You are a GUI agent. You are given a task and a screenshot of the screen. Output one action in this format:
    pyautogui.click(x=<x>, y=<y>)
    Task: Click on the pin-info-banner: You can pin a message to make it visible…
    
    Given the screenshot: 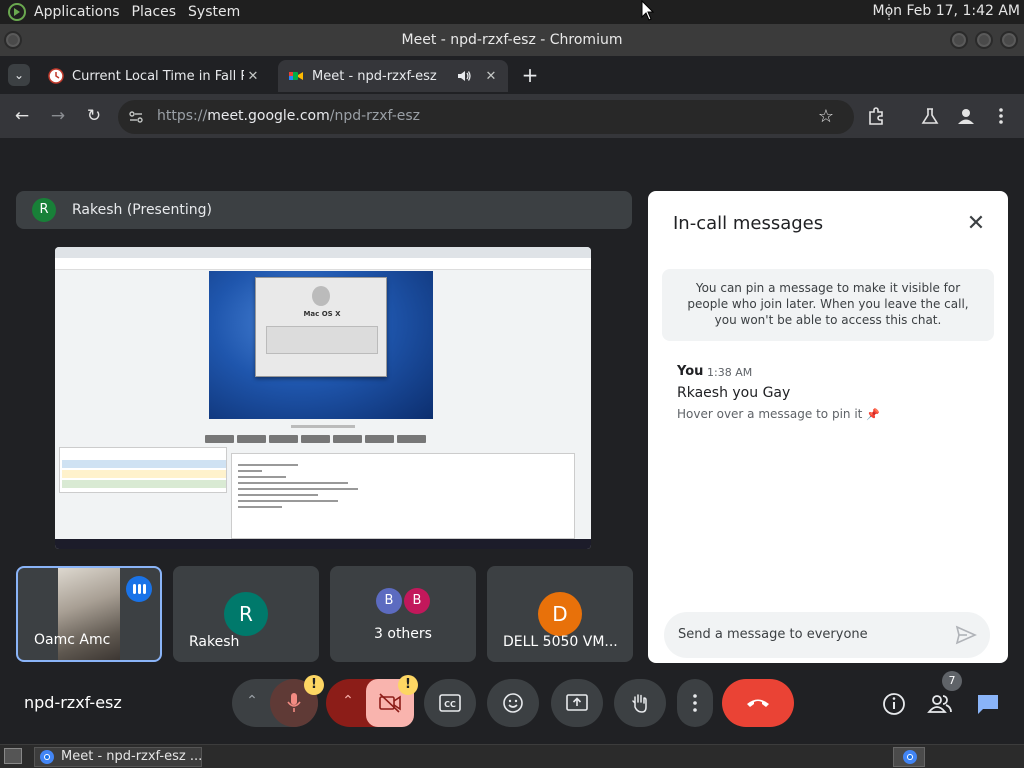 What is the action you would take?
    pyautogui.click(x=828, y=305)
    